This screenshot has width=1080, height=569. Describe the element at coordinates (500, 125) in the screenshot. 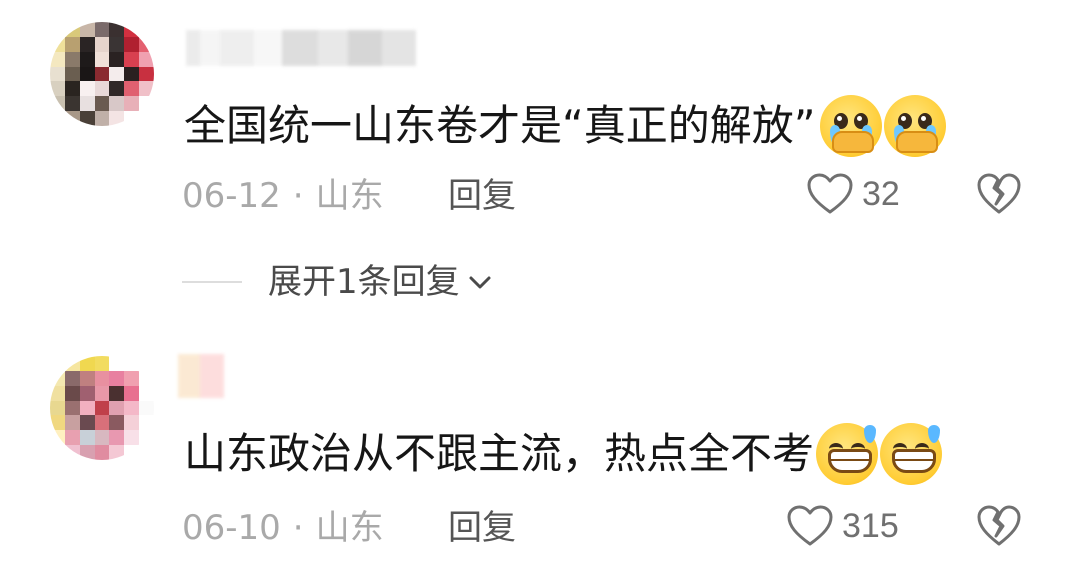

I see `comment-text-content: 全国统一山东卷才是“真正的解放”` at that location.